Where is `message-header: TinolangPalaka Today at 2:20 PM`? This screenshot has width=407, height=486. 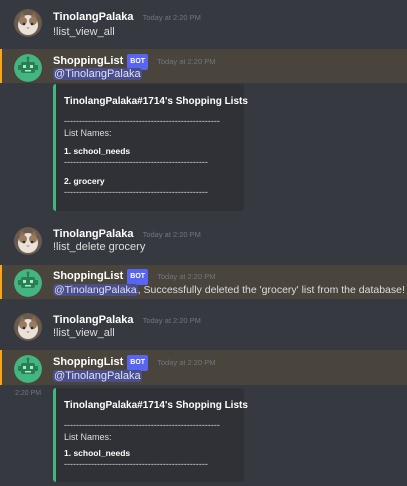
message-header: TinolangPalaka Today at 2:20 PM is located at coordinates (127, 17).